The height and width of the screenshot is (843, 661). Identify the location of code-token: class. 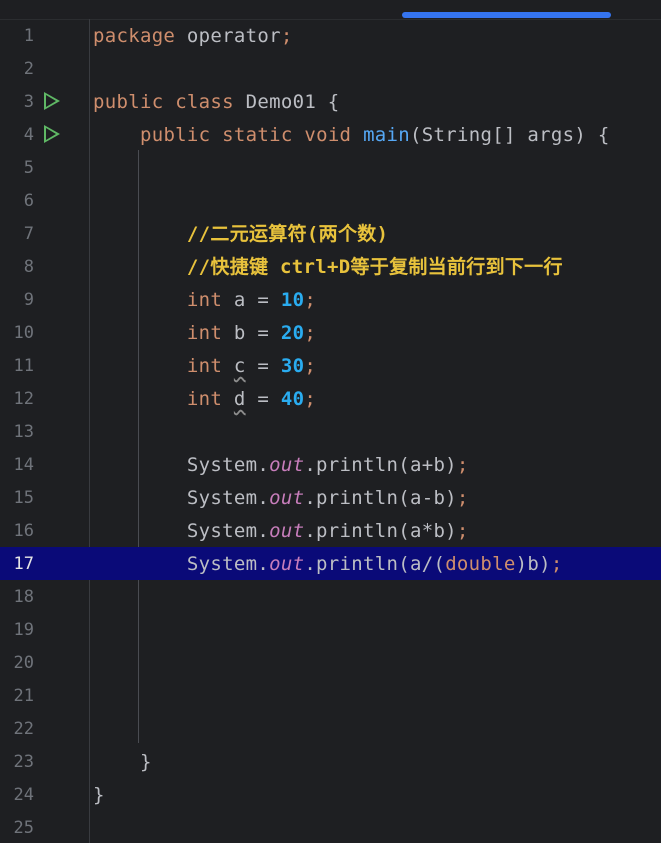
(204, 102).